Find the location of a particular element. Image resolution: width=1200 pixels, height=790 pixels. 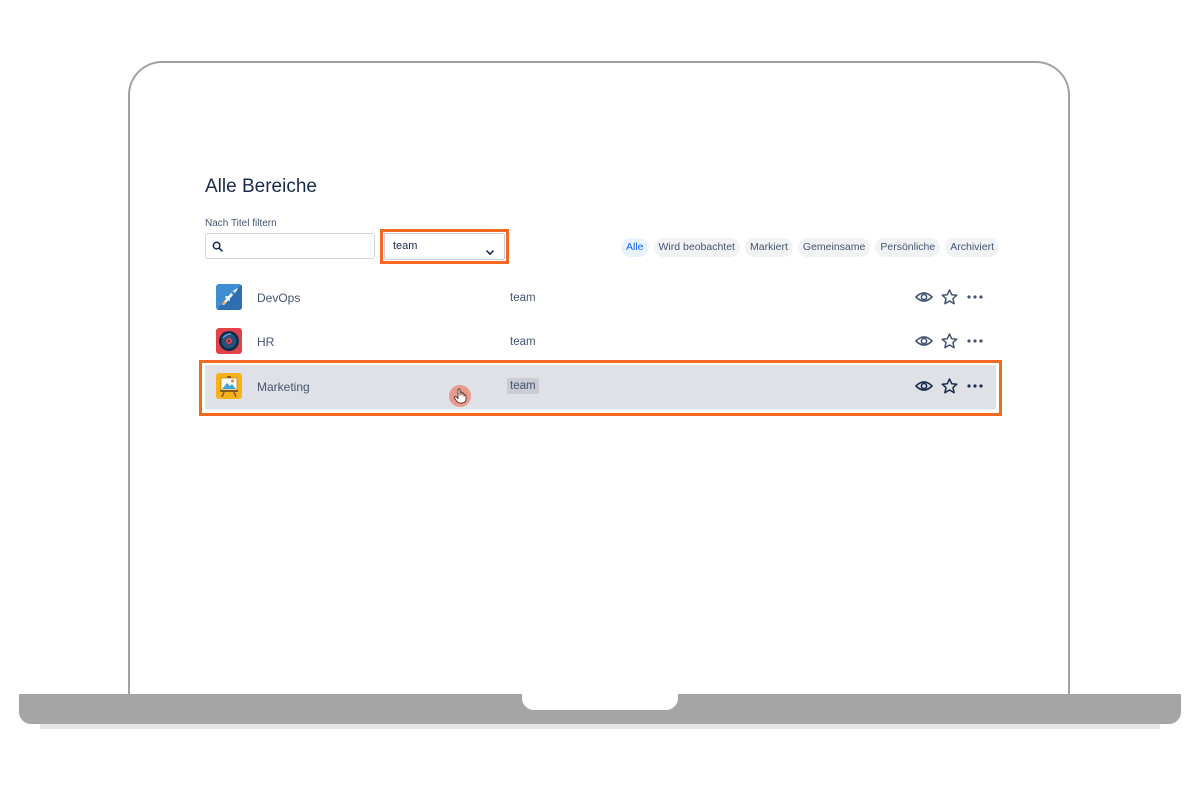

rocket-icon is located at coordinates (229, 297).